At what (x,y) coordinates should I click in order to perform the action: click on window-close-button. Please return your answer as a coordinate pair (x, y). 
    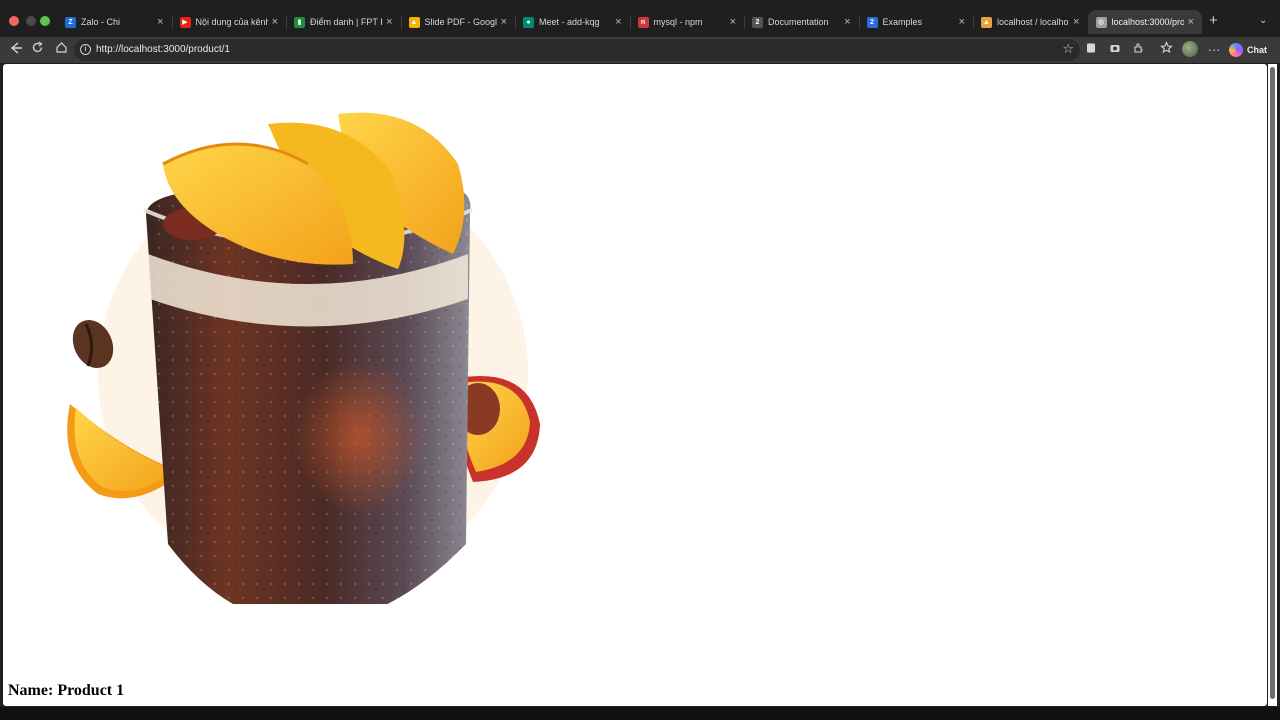
    Looking at the image, I should click on (14, 21).